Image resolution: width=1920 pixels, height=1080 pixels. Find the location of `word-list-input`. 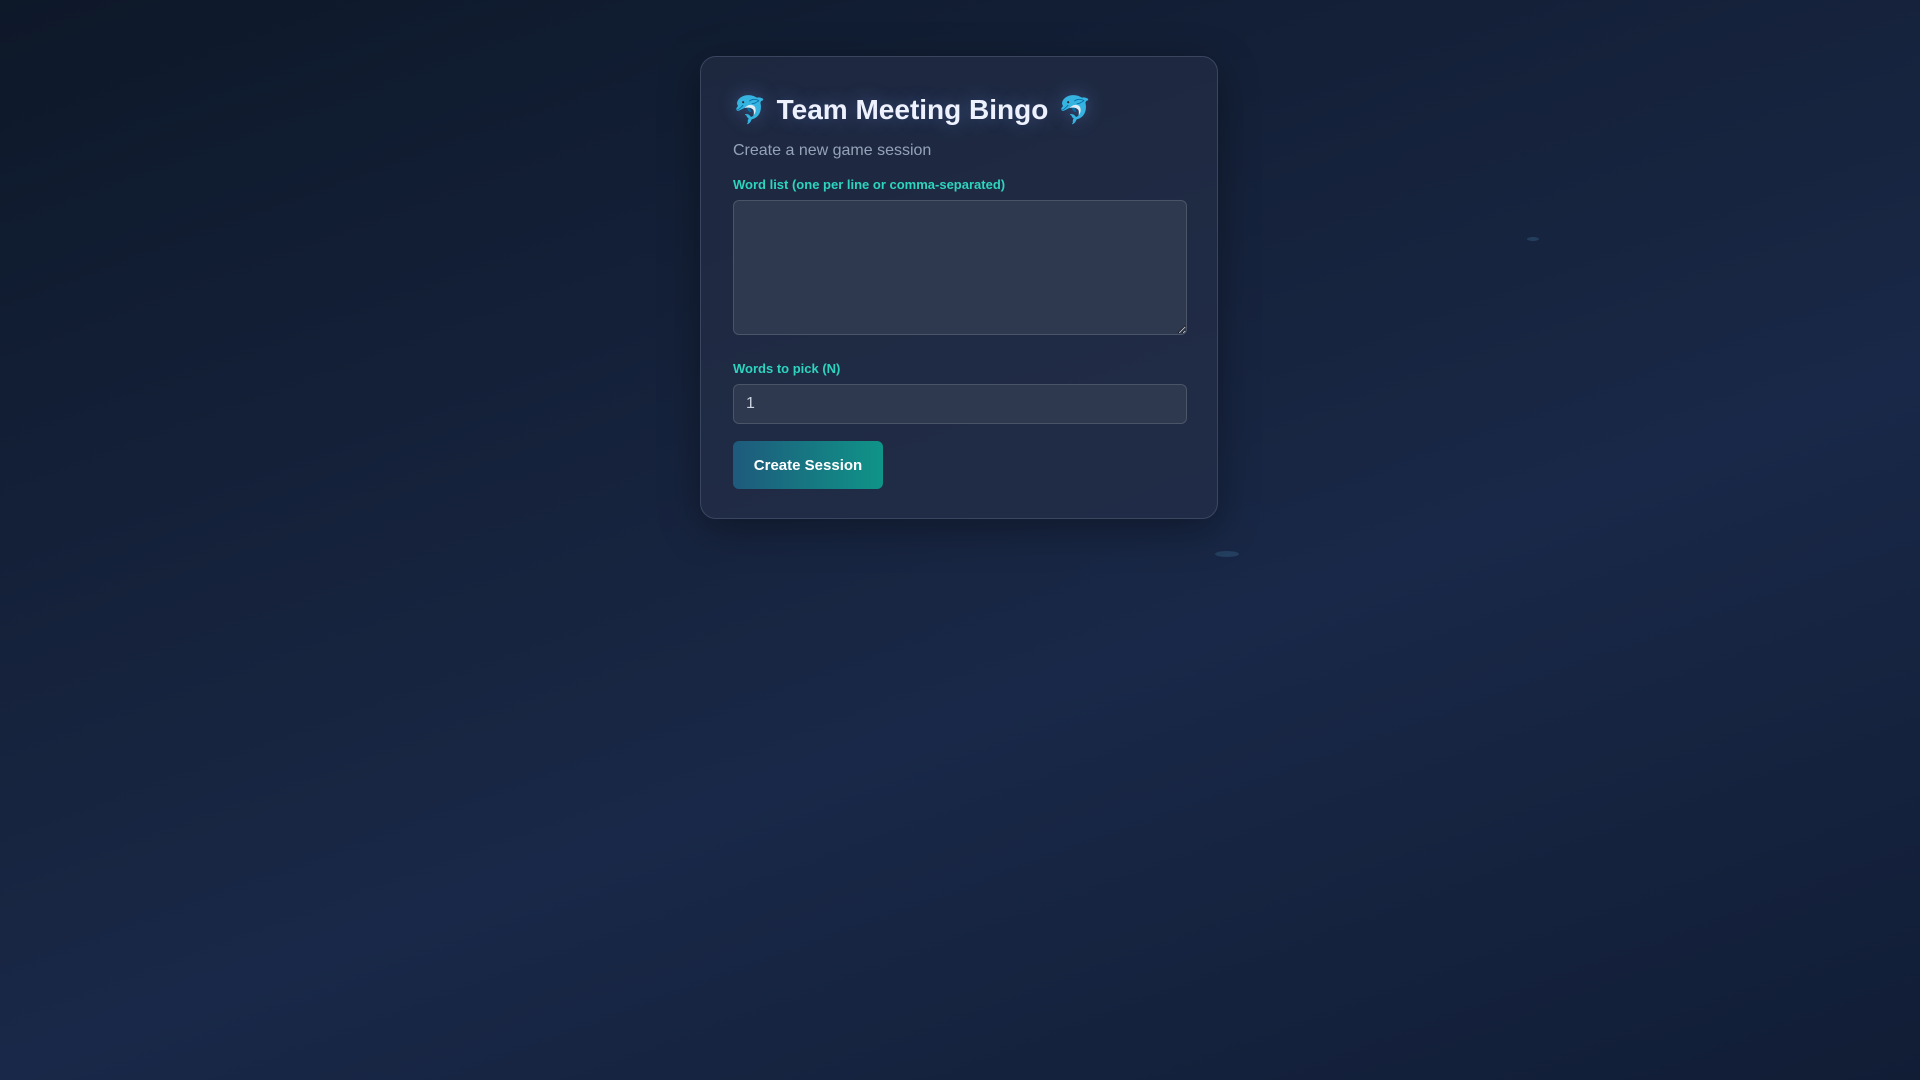

word-list-input is located at coordinates (960, 267).